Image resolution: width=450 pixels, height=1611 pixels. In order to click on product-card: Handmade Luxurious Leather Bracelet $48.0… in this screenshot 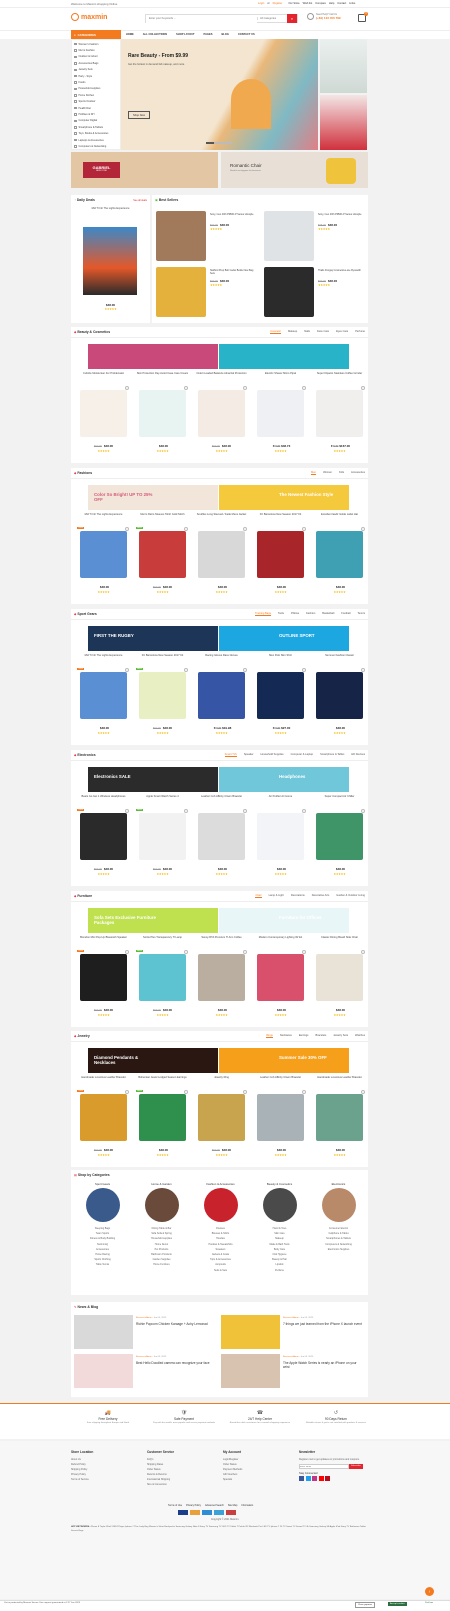, I will do `click(339, 1120)`.